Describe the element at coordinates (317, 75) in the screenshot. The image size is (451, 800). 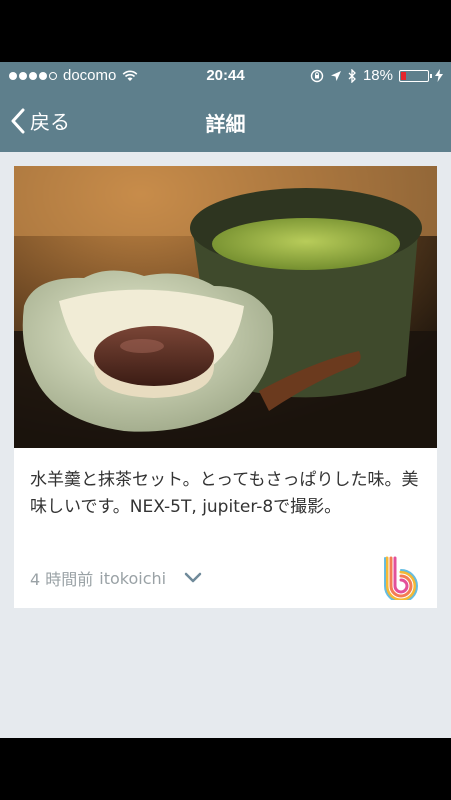
I see `rotation-lock-icon` at that location.